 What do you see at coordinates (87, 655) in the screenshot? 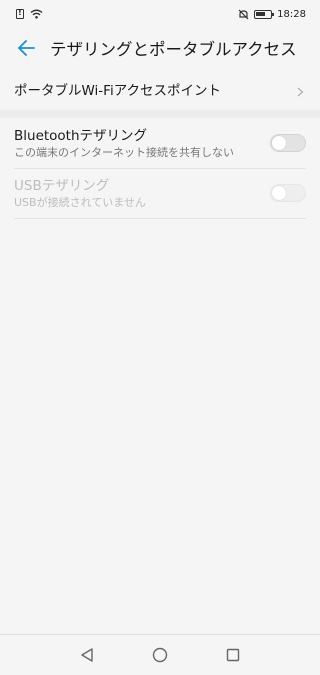
I see `back-triangle-icon` at bounding box center [87, 655].